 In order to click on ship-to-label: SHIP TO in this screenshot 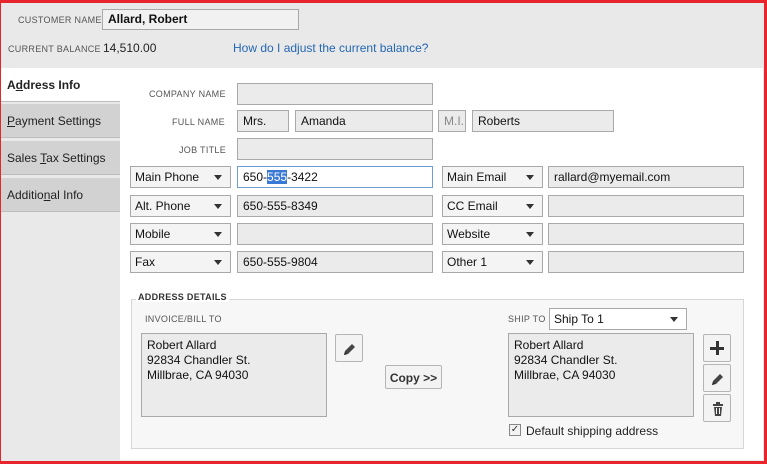, I will do `click(527, 319)`.